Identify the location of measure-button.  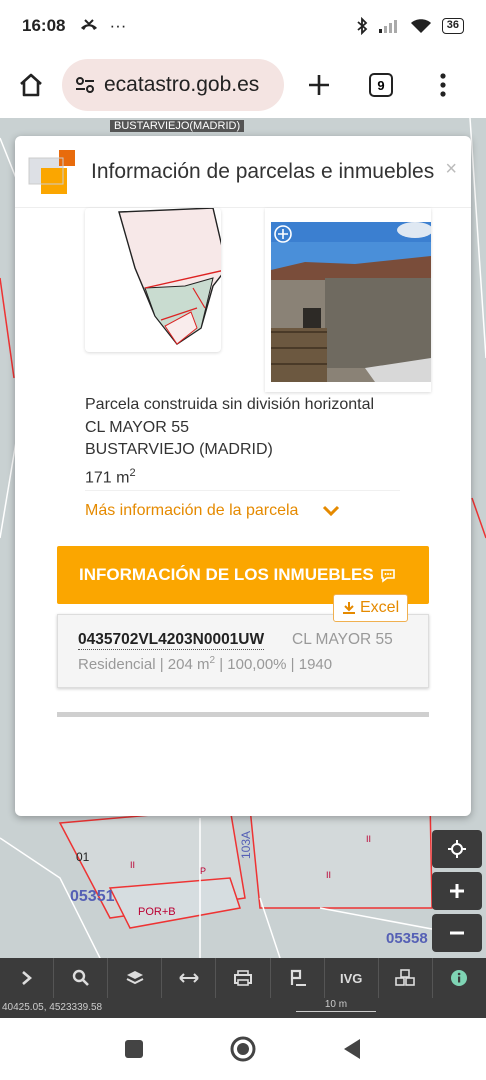
(189, 978).